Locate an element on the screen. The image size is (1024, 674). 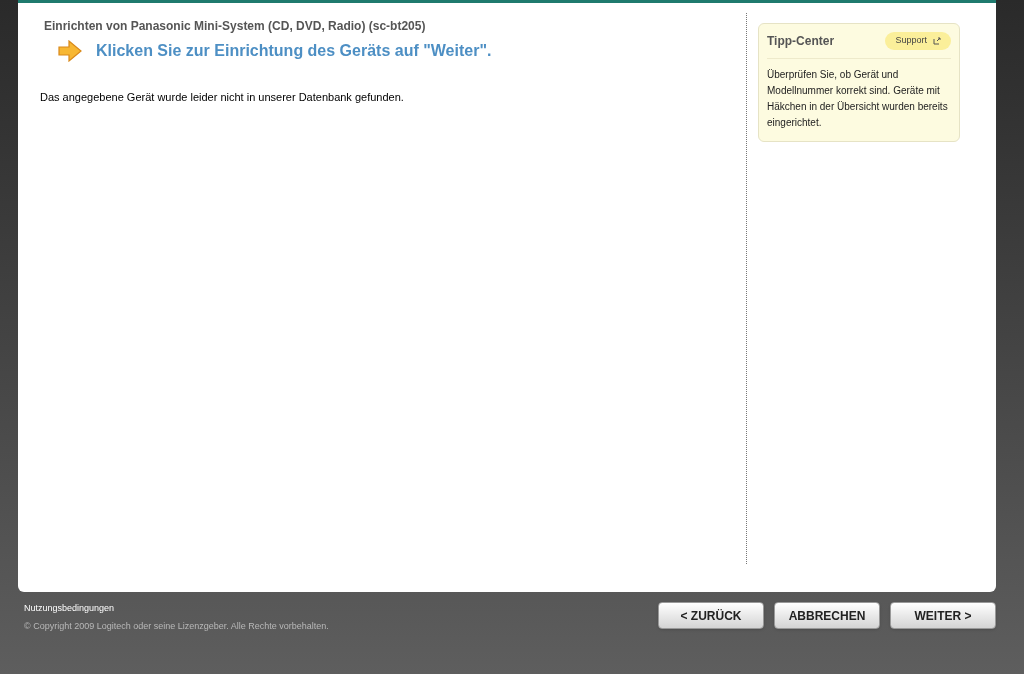
terms-link: Nutzungsbedingungen is located at coordinates (176, 609).